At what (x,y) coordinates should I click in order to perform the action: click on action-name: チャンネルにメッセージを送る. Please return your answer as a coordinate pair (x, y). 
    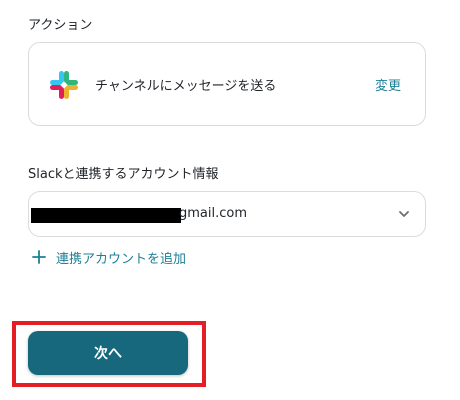
    Looking at the image, I should click on (186, 86).